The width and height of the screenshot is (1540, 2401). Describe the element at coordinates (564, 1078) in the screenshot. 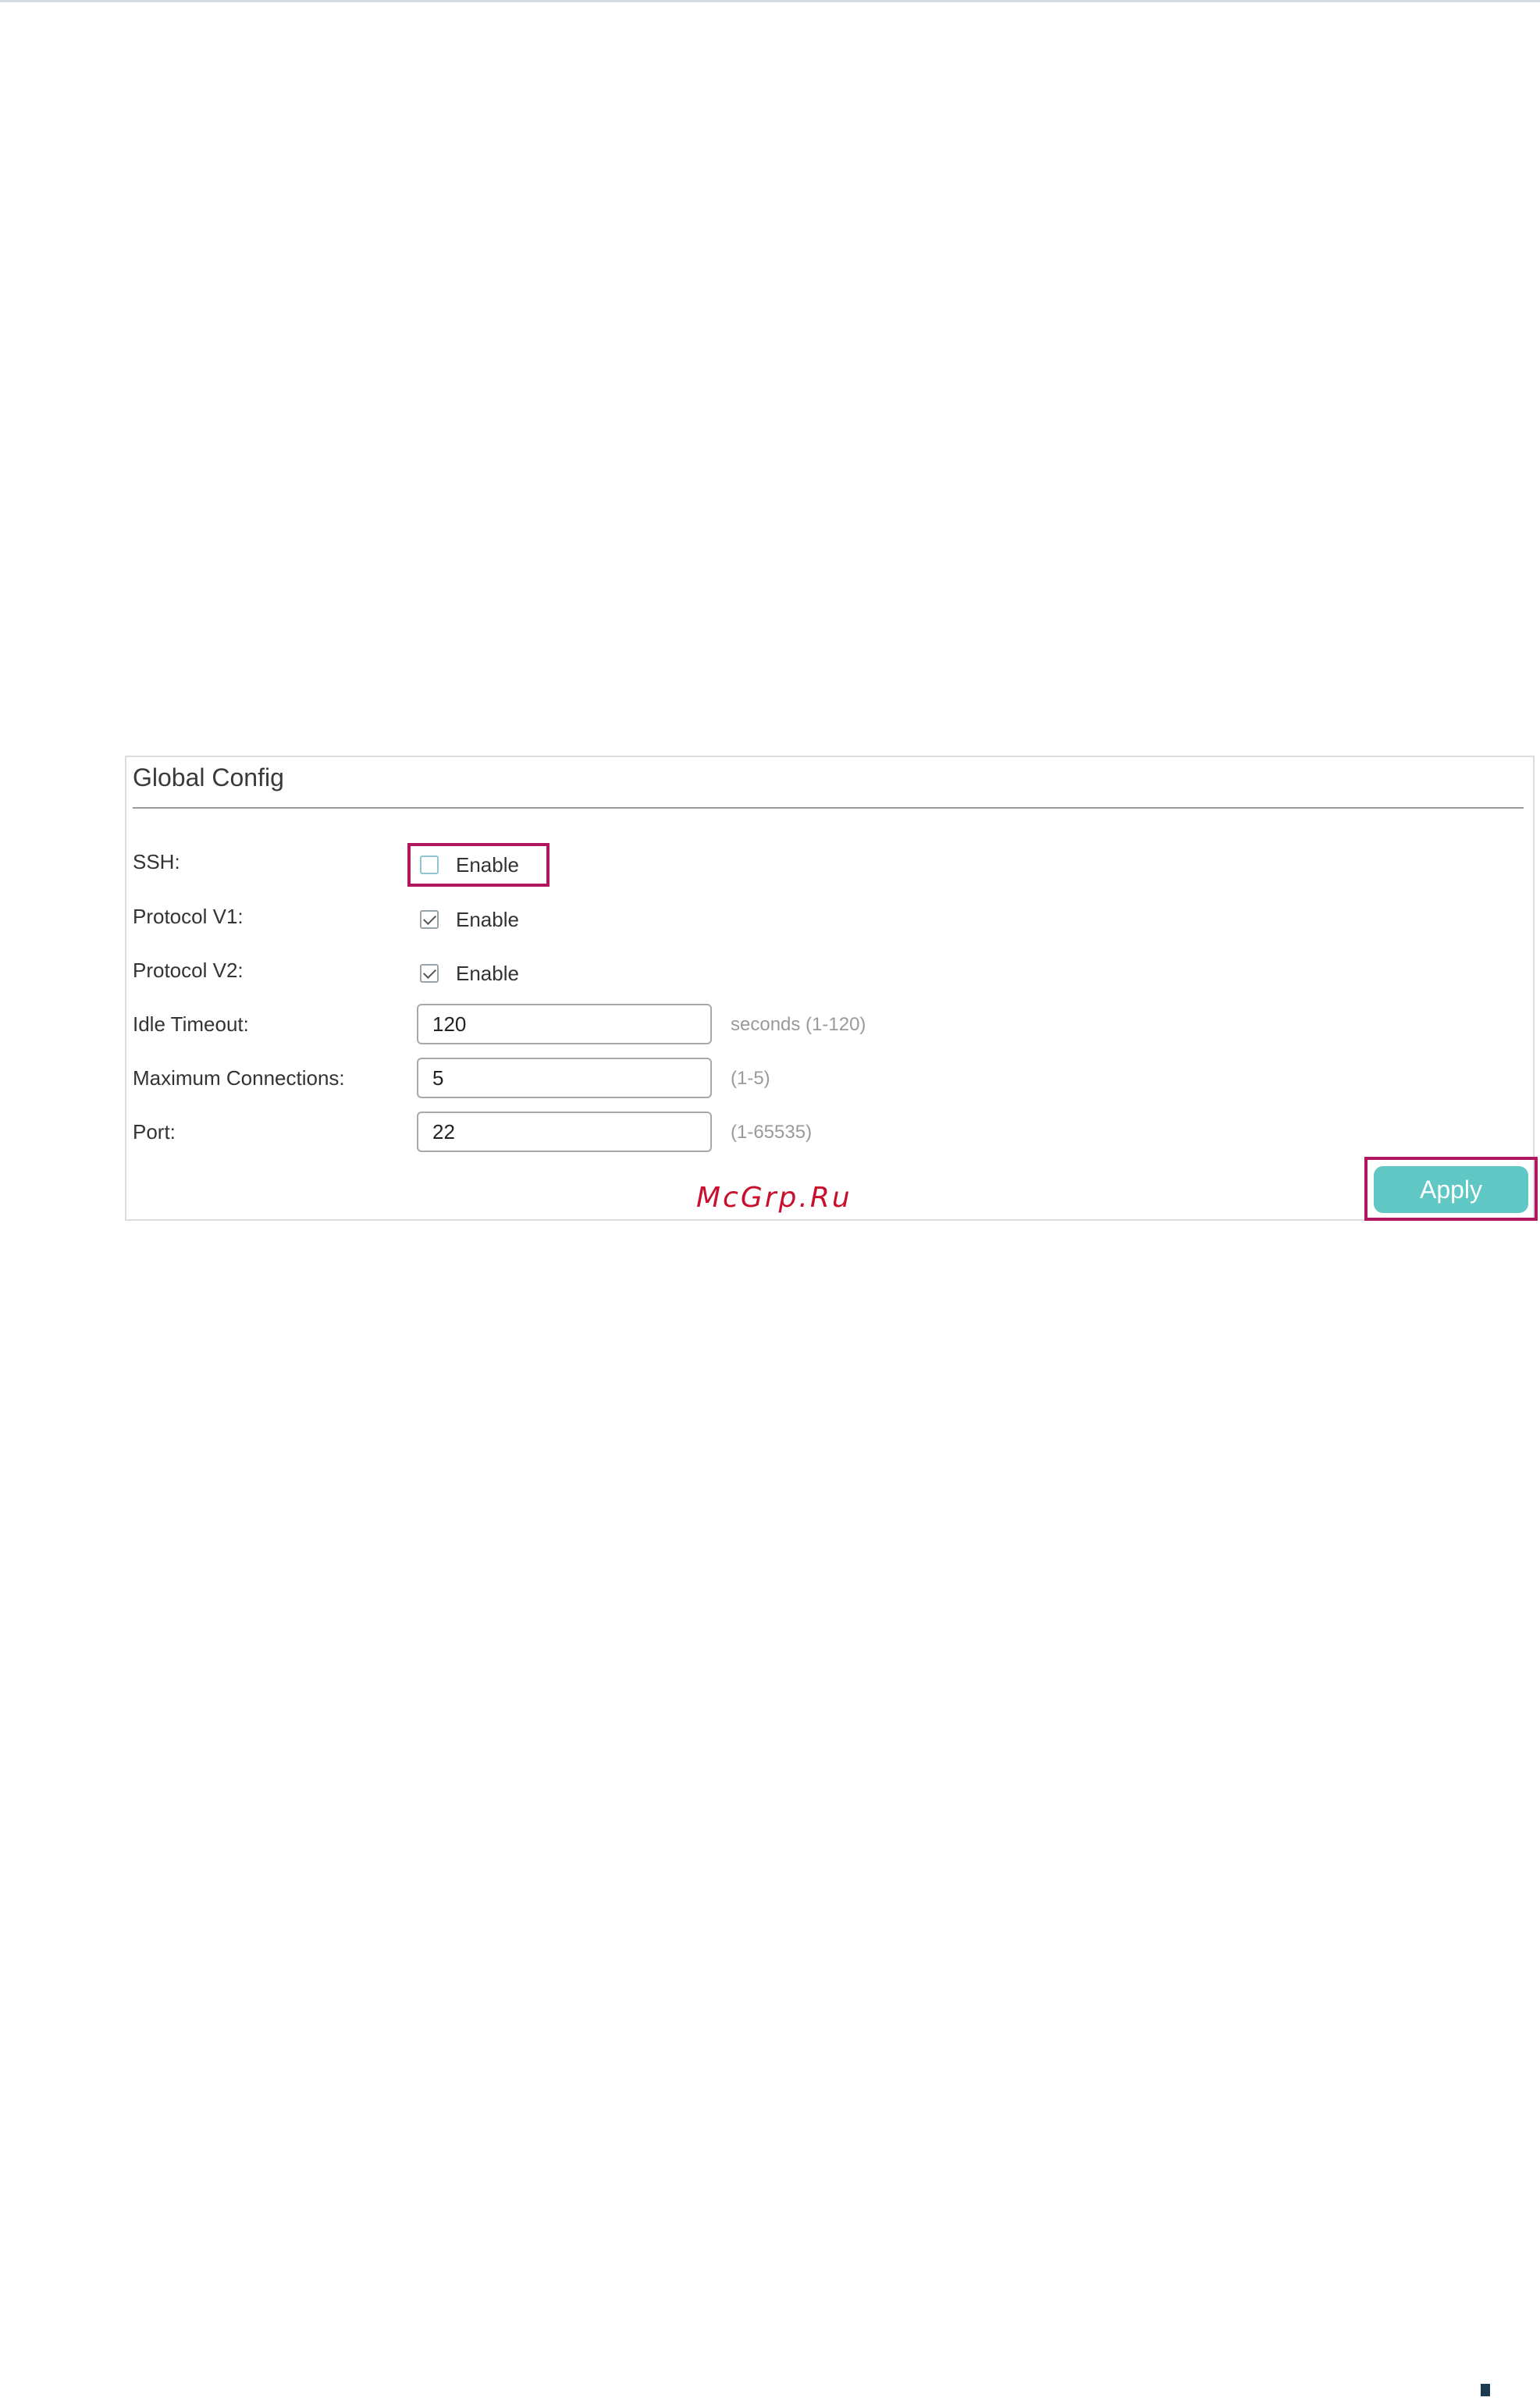

I see `maximum-connections-input` at that location.